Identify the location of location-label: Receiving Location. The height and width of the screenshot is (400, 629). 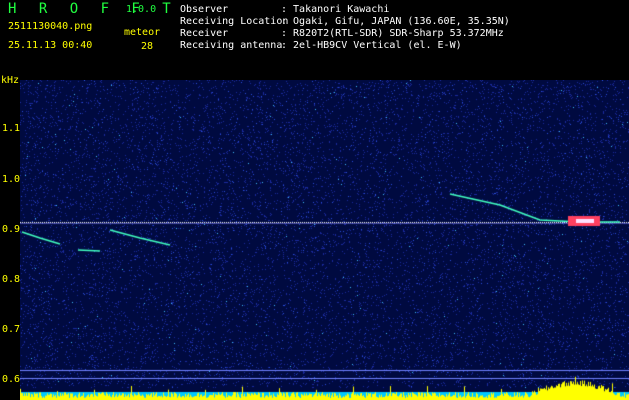
(234, 21).